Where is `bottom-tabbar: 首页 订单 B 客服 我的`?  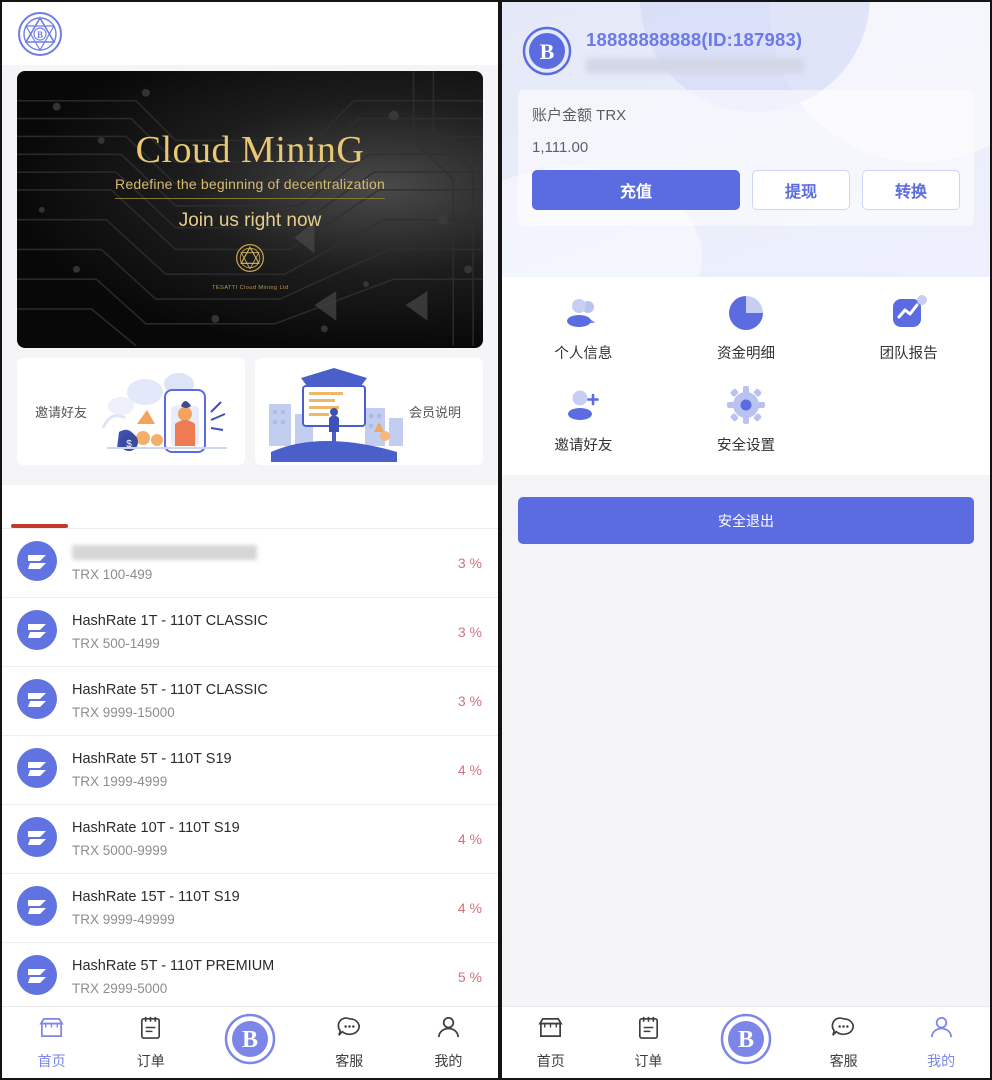
bottom-tabbar: 首页 订单 B 客服 我的 is located at coordinates (746, 1042).